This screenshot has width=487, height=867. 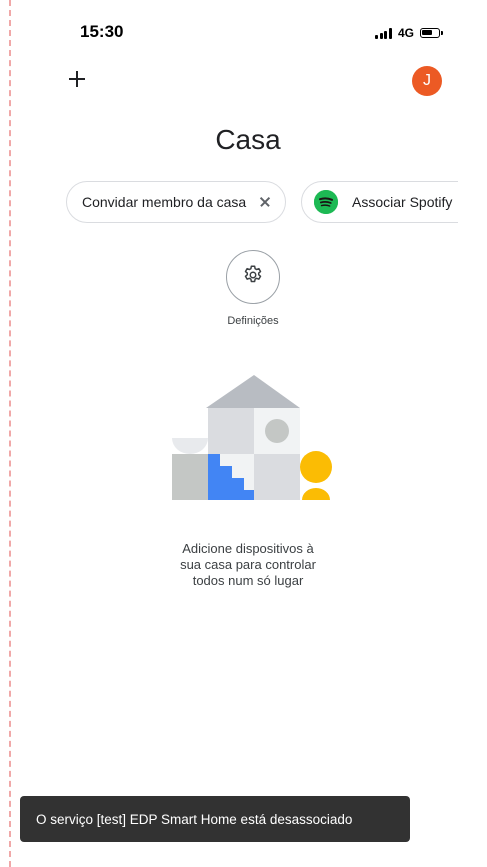 I want to click on status-time: 15:30, so click(x=102, y=31).